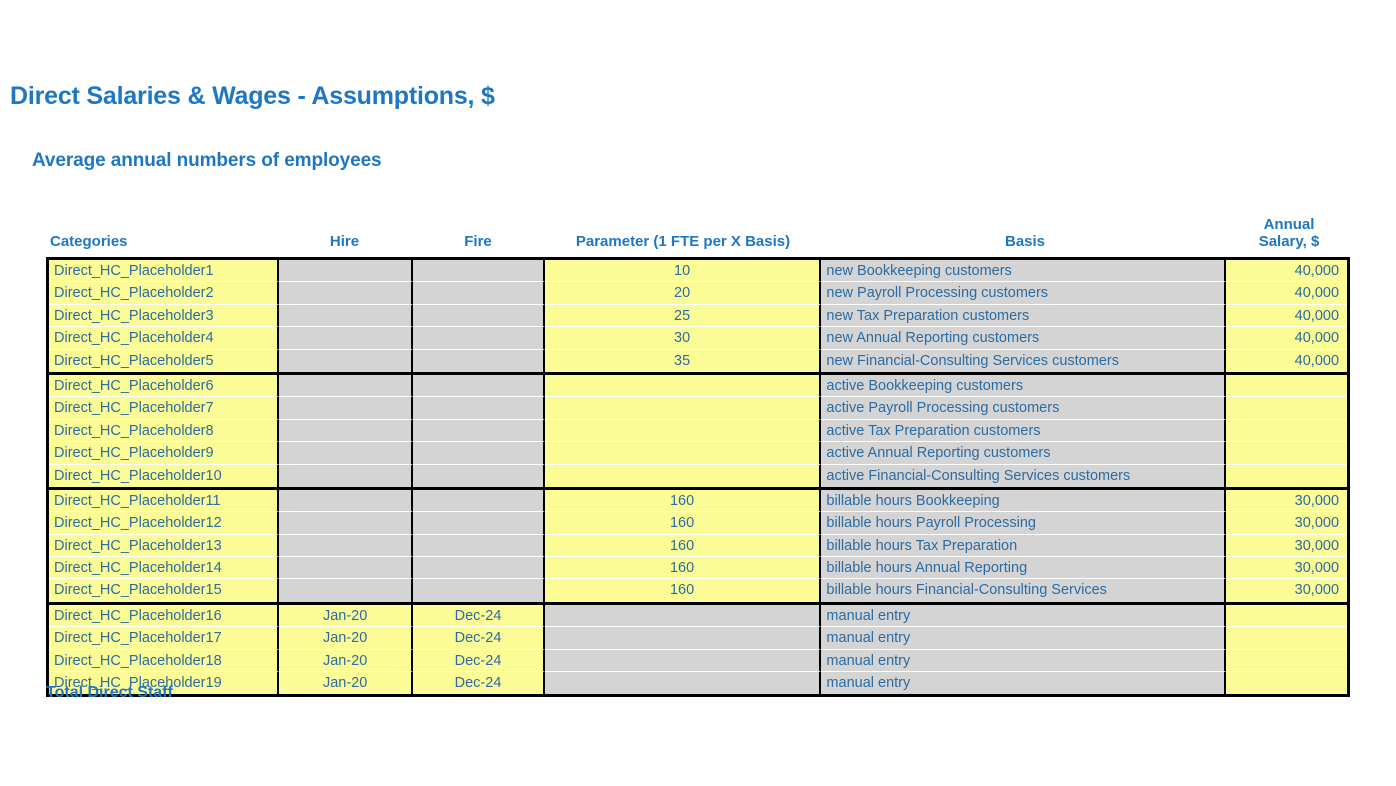 Image resolution: width=1396 pixels, height=786 pixels. What do you see at coordinates (252, 96) in the screenshot?
I see `page-title: Direct Salaries & Wages - Assumptions, $` at bounding box center [252, 96].